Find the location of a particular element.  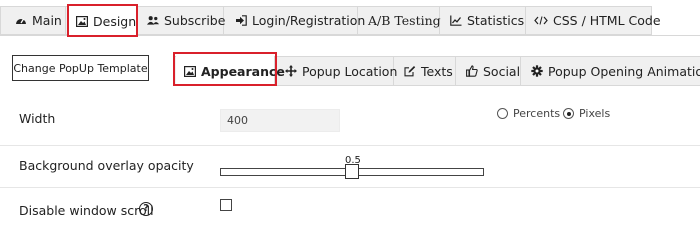

tab-subscribe: Subscribe is located at coordinates (183, 20).